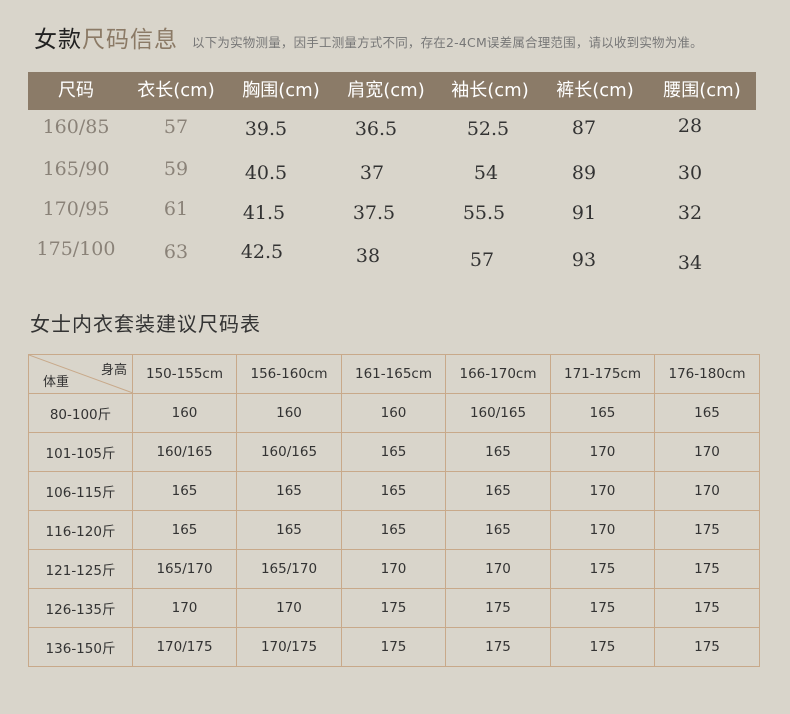  Describe the element at coordinates (76, 127) in the screenshot. I see `size-cell: 160/85` at that location.